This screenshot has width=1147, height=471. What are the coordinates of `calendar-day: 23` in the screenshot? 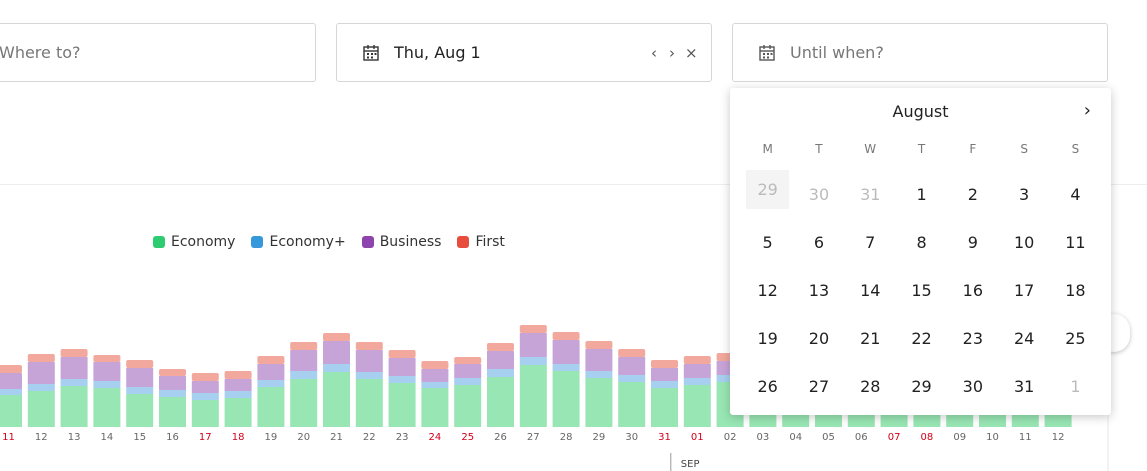 It's located at (972, 338).